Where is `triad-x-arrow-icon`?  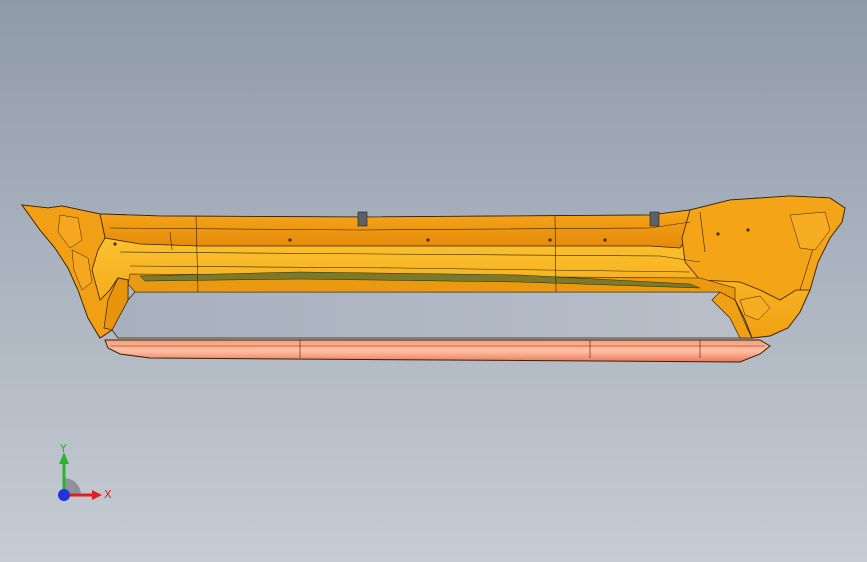 triad-x-arrow-icon is located at coordinates (97, 495).